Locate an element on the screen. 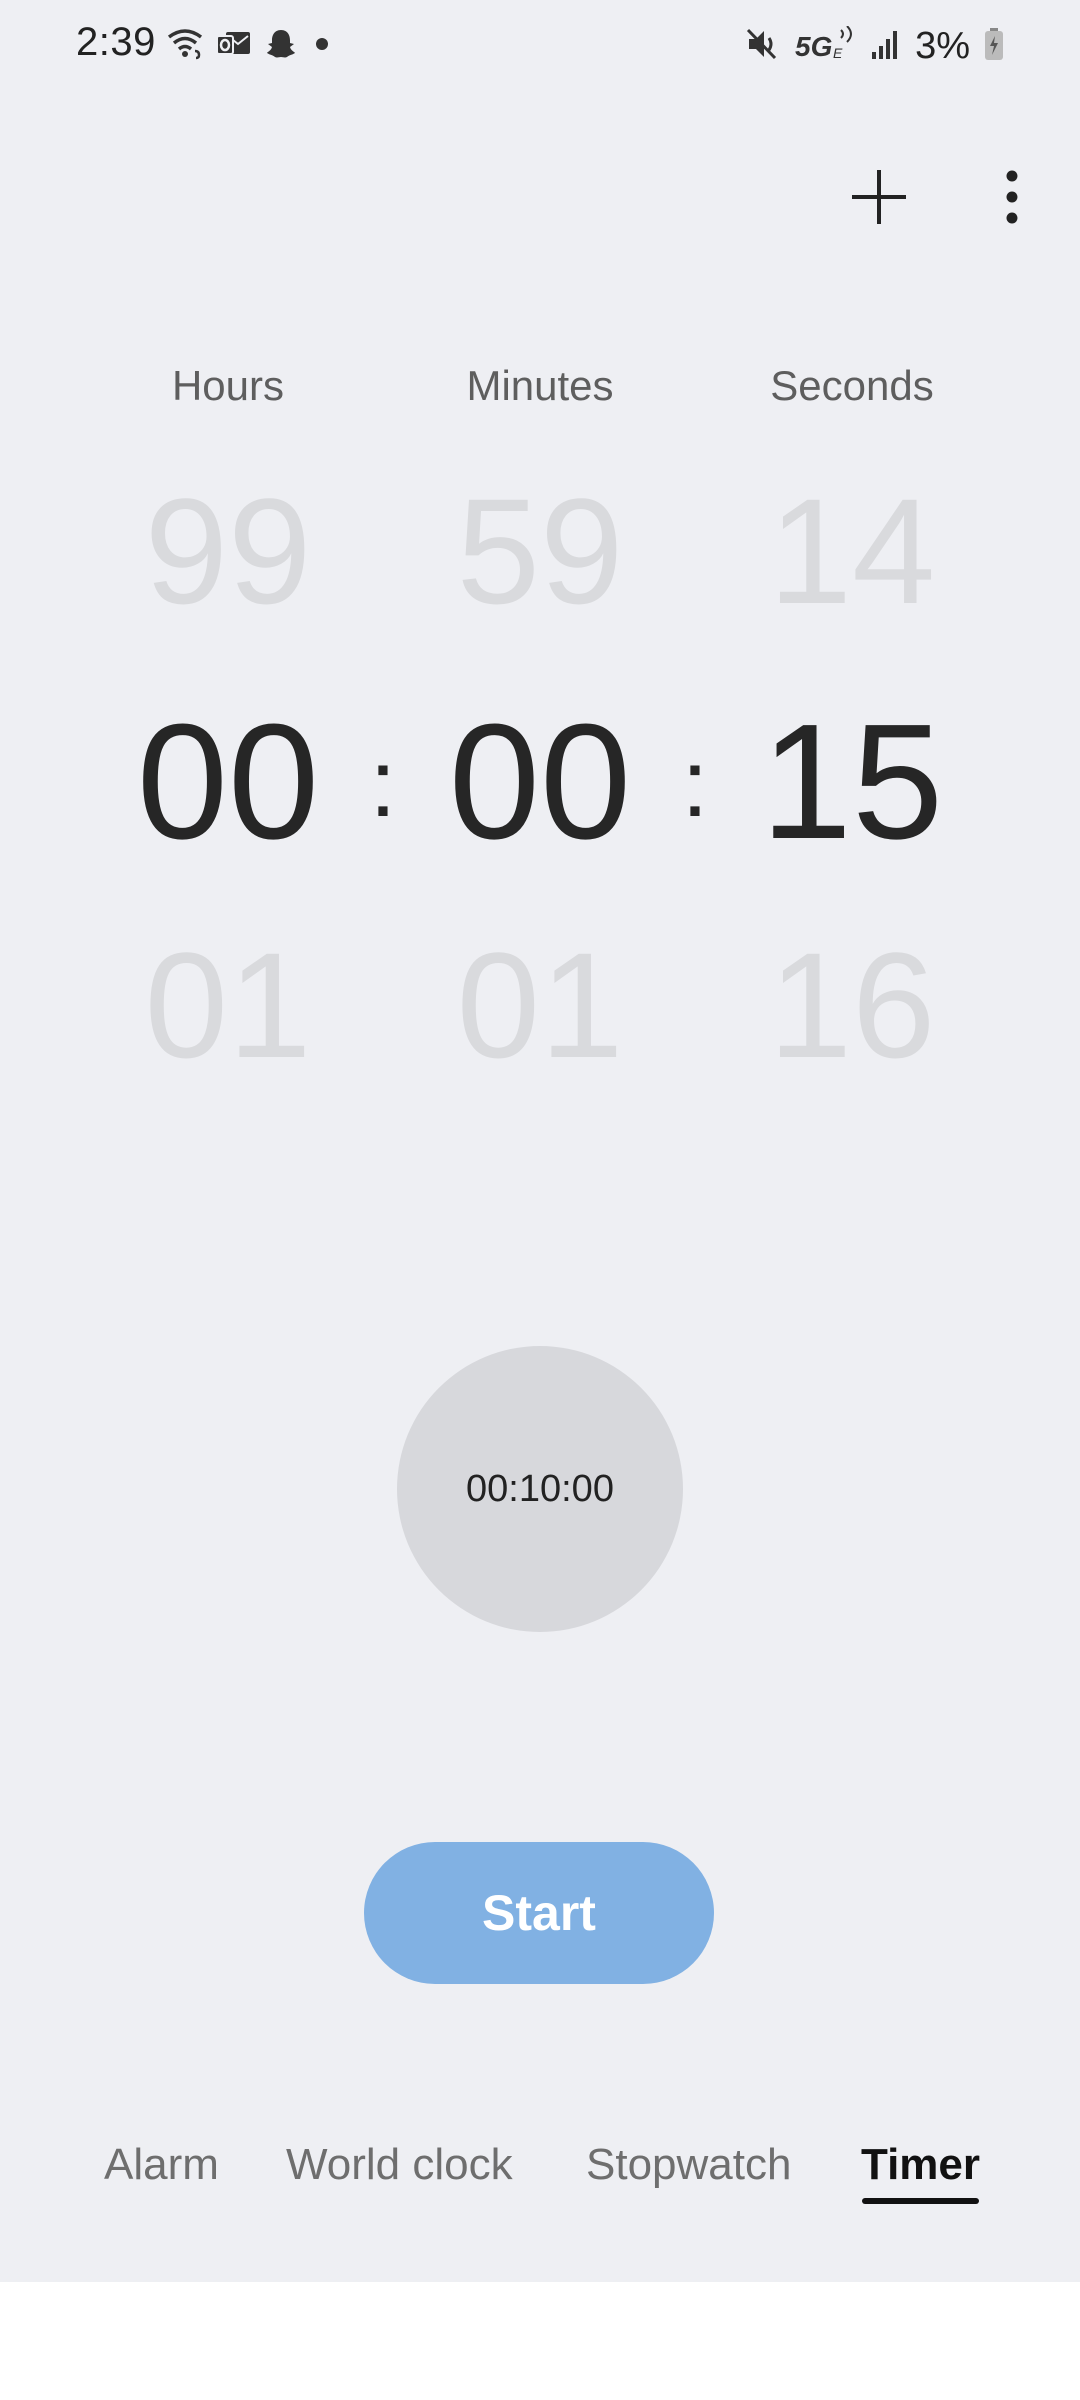  minutes-picker: 00 is located at coordinates (540, 782).